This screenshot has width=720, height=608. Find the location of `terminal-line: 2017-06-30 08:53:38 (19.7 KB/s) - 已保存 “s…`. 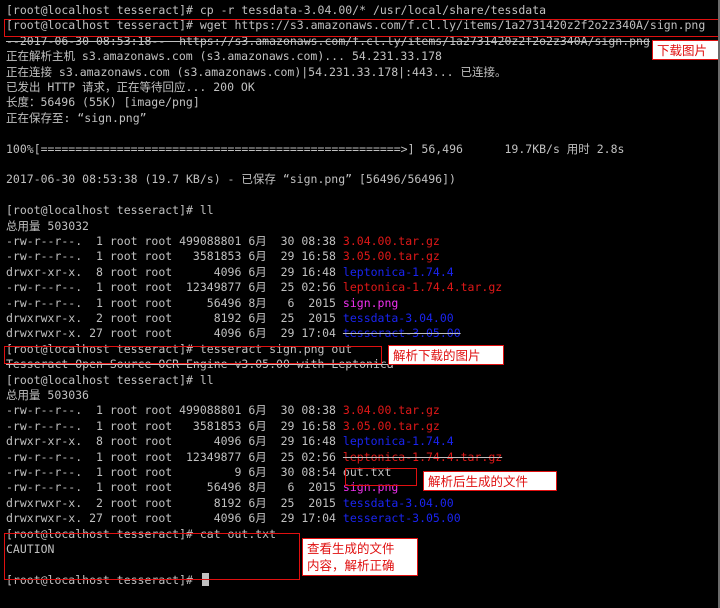

terminal-line: 2017-06-30 08:53:38 (19.7 KB/s) - 已保存 “s… is located at coordinates (231, 179).